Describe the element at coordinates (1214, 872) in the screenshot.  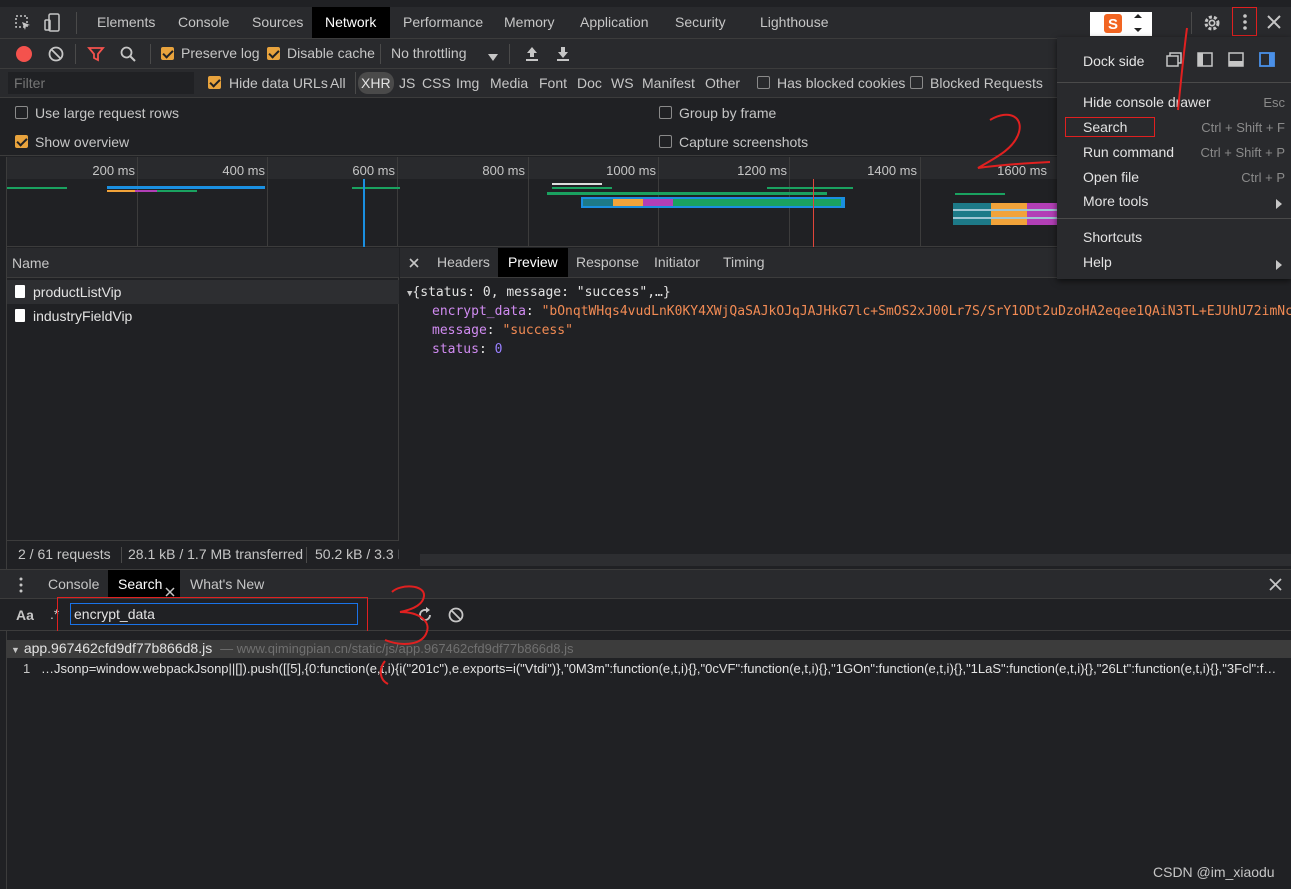
I see `watermark: CSDN @im_xiaodu` at that location.